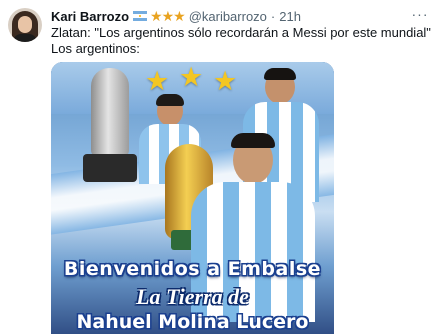  What do you see at coordinates (110, 113) in the screenshot?
I see `copa-america-trophy-icon` at bounding box center [110, 113].